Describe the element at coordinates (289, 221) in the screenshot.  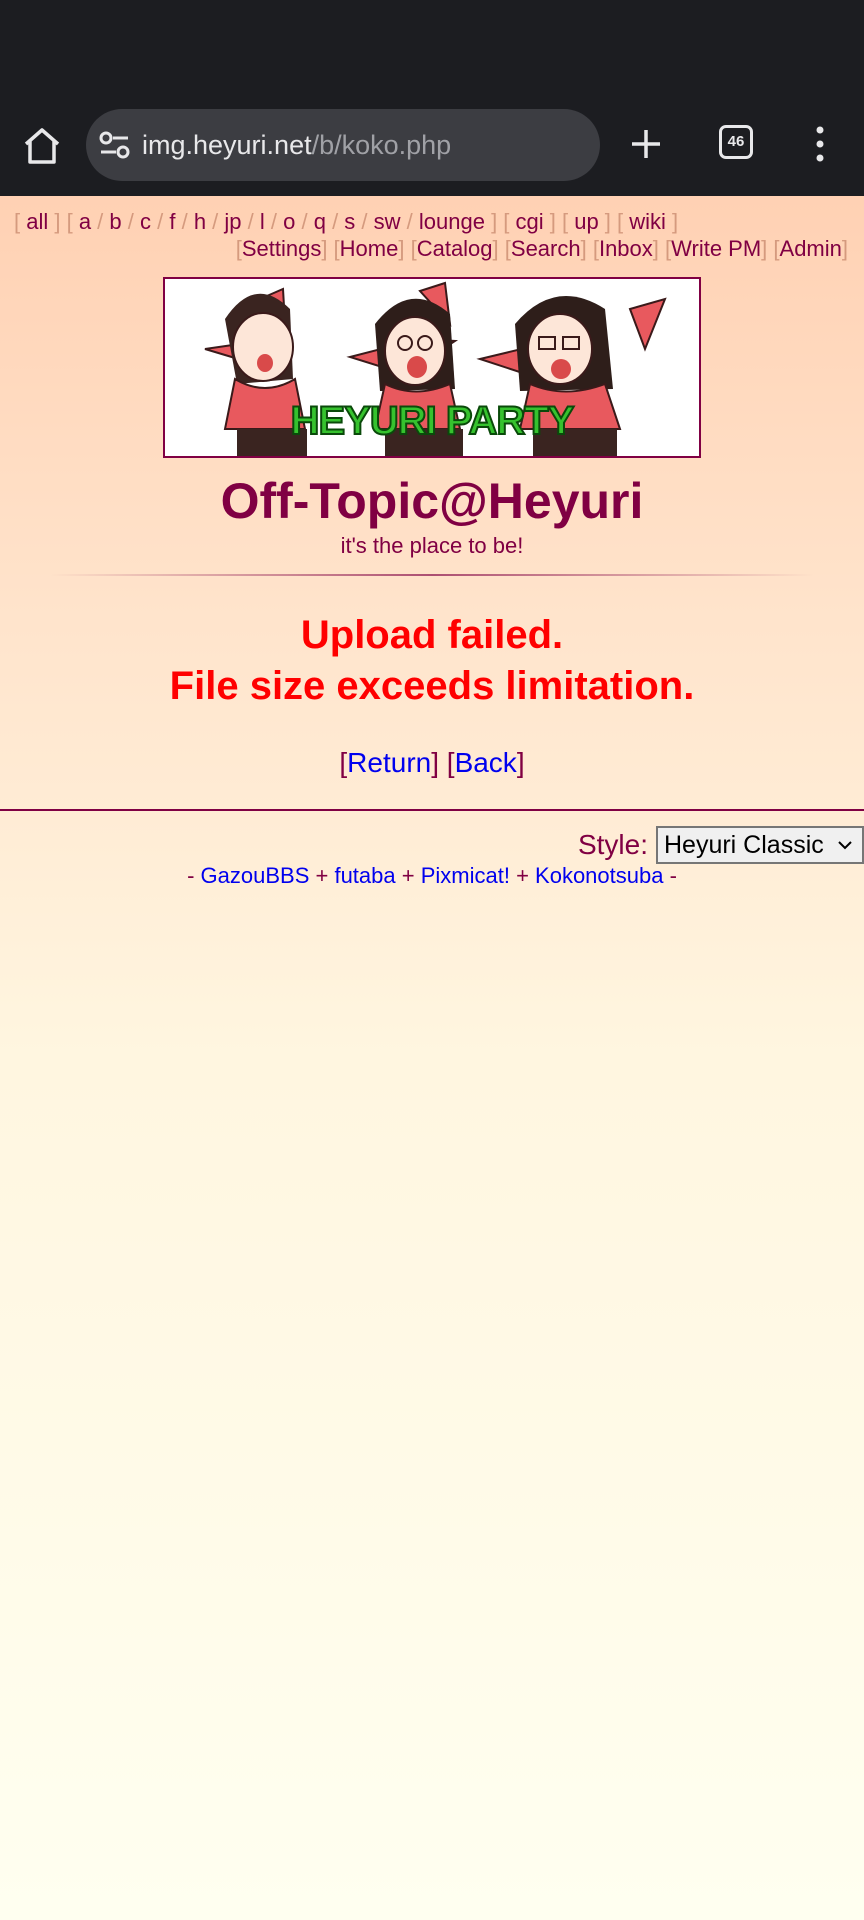
I see `board-link-o: o` at that location.